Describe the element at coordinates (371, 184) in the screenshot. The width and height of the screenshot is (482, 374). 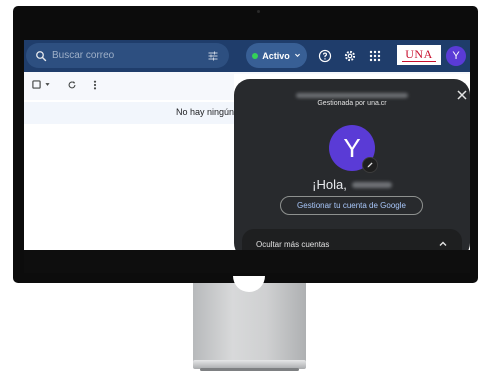
I see `user-name-redacted` at that location.